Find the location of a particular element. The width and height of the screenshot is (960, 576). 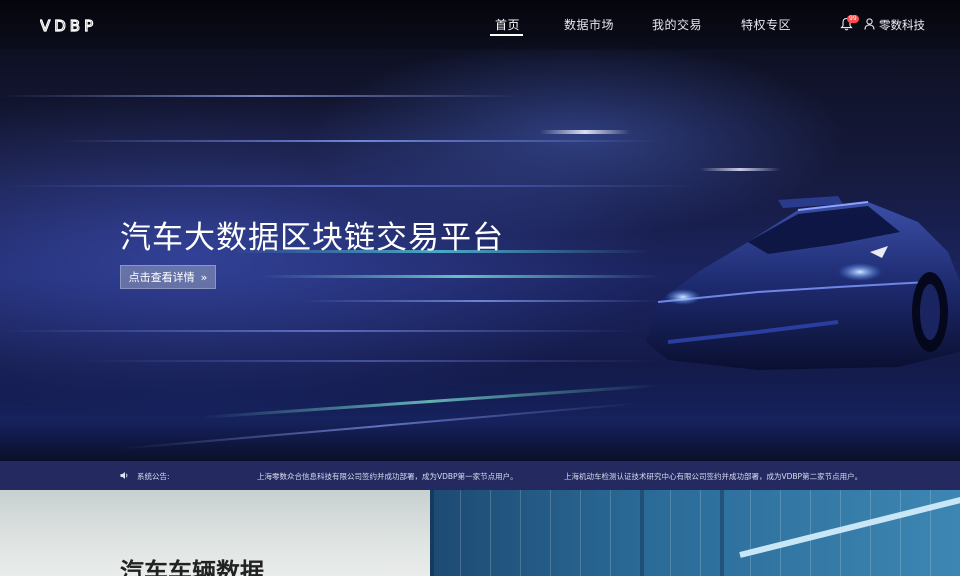

announcement-label: 系统公告: is located at coordinates (153, 476).